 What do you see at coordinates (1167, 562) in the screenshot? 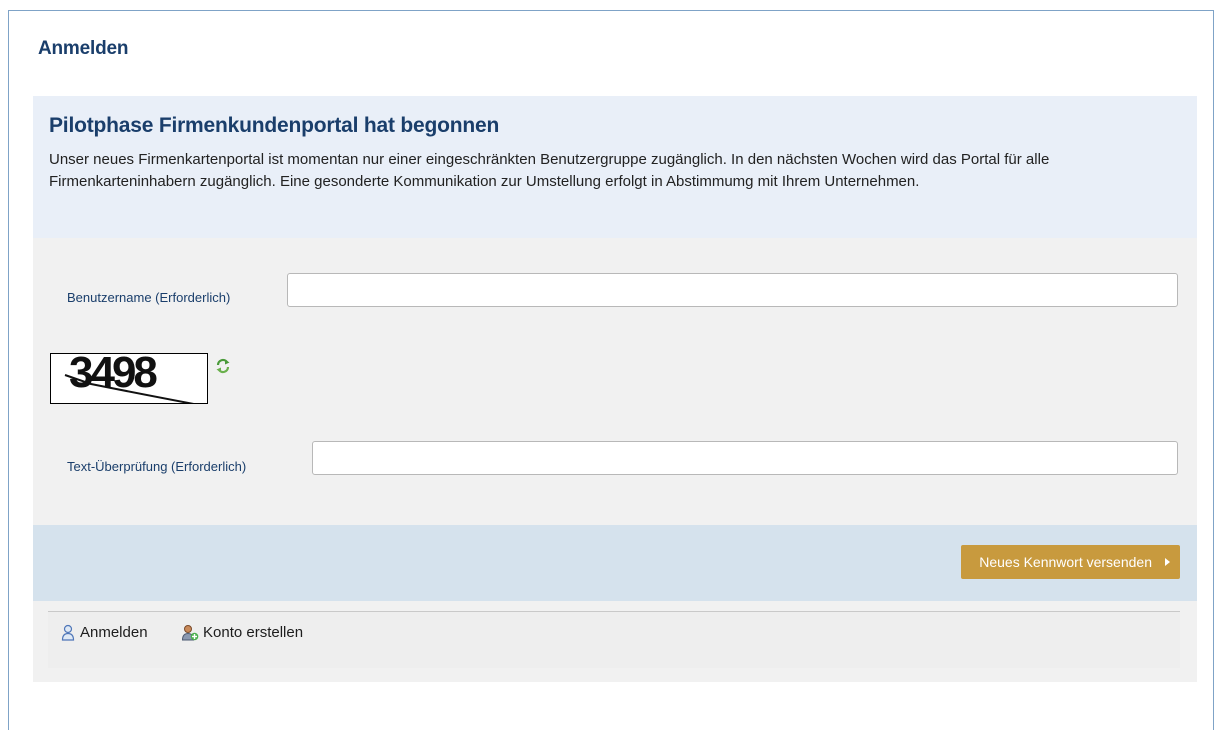
I see `arrow-right-icon` at bounding box center [1167, 562].